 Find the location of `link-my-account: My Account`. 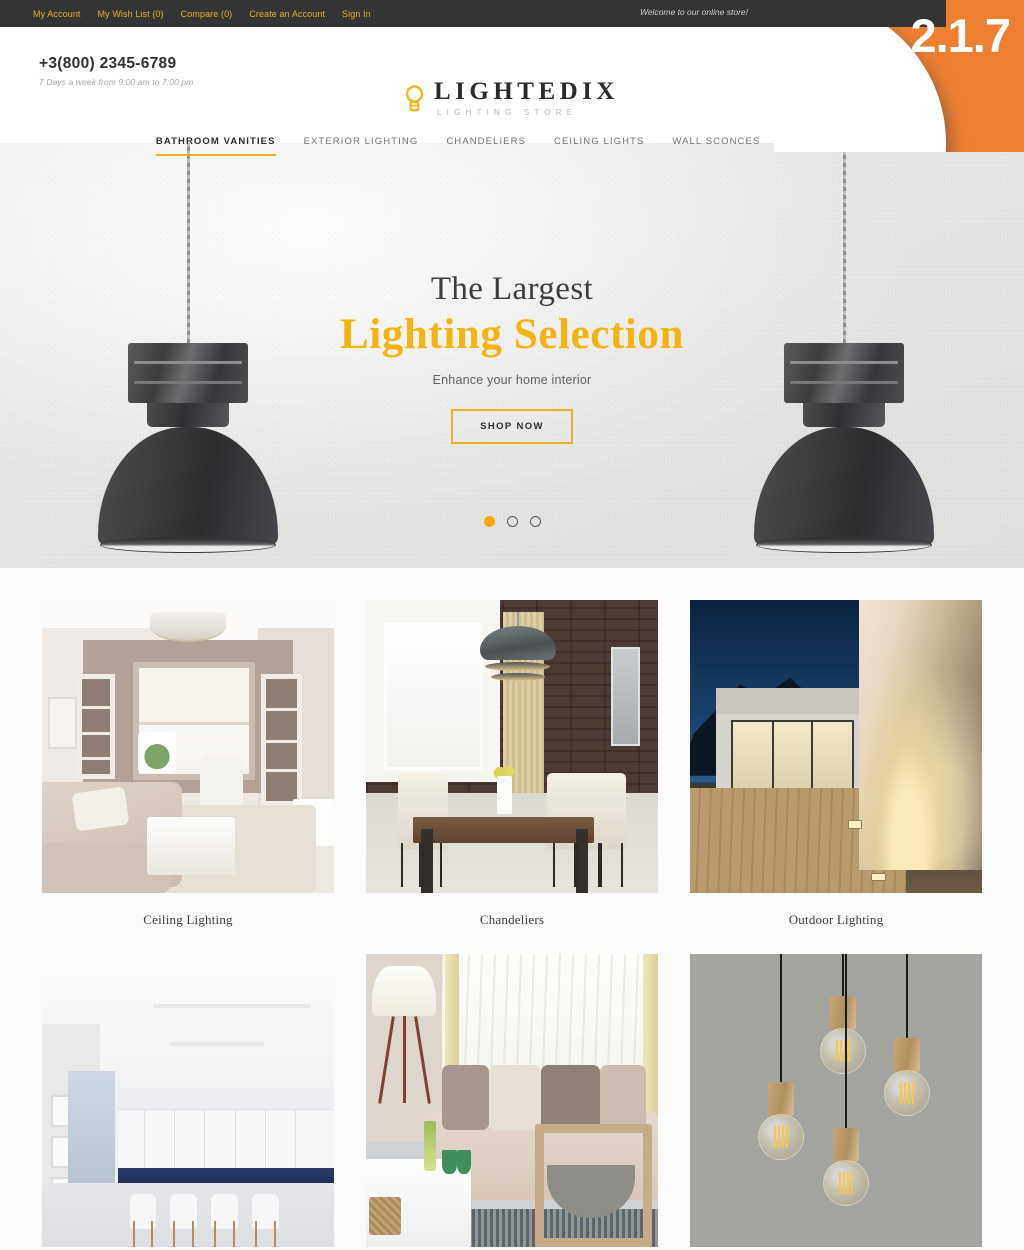

link-my-account: My Account is located at coordinates (57, 14).